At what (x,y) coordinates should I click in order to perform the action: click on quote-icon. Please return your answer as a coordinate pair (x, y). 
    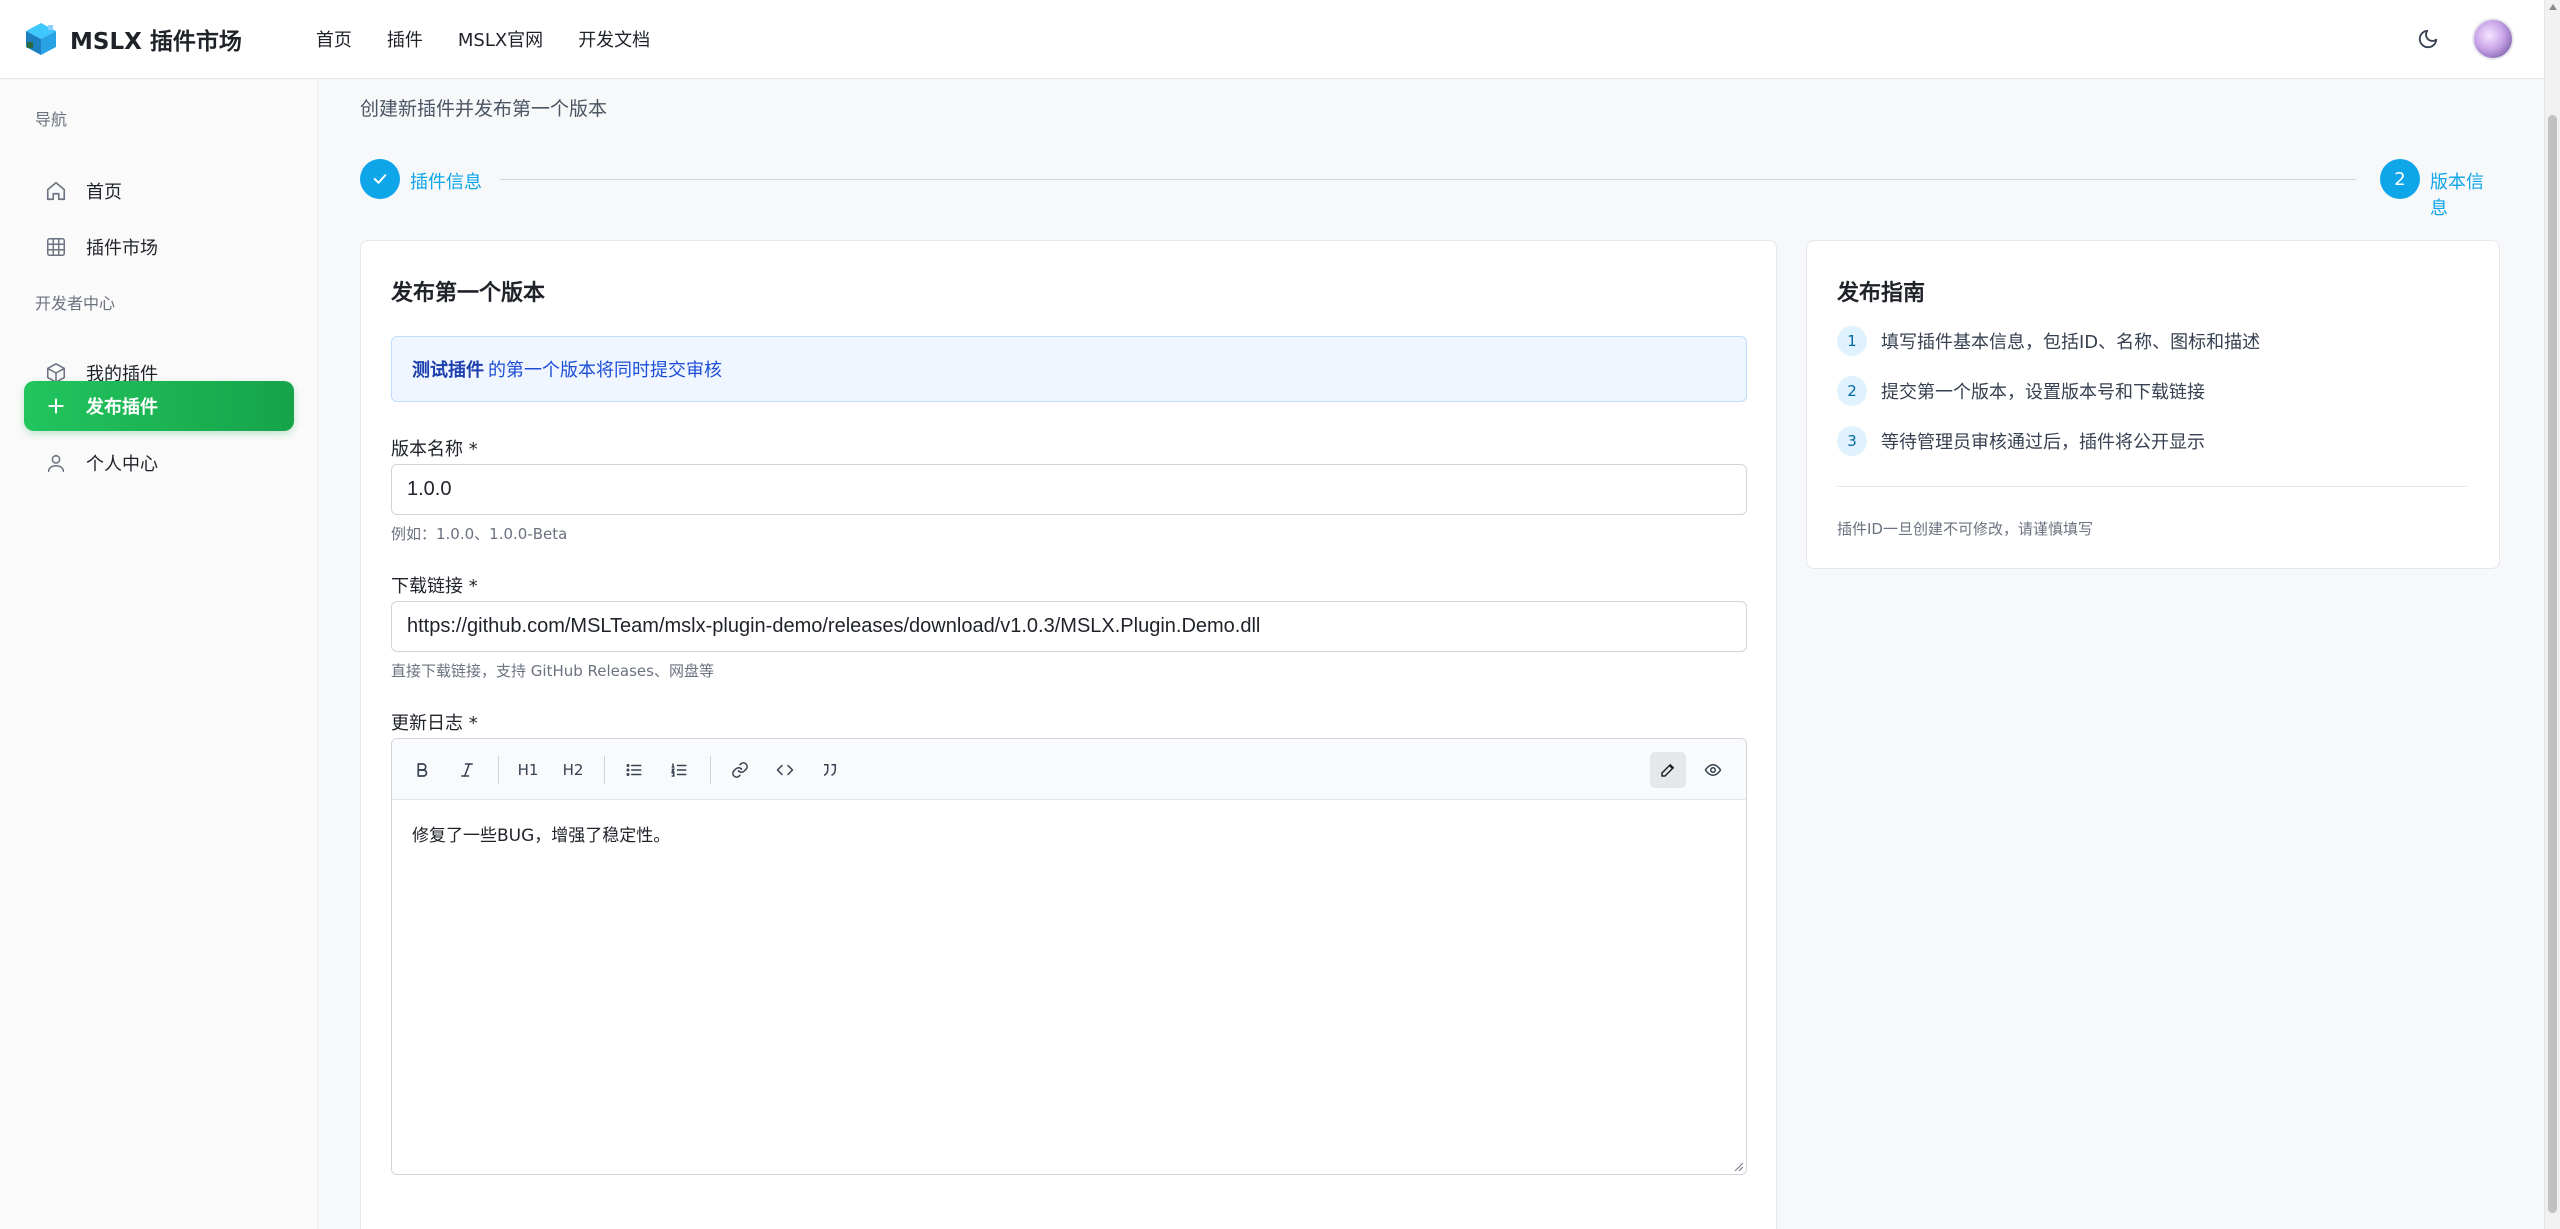
    Looking at the image, I should click on (829, 770).